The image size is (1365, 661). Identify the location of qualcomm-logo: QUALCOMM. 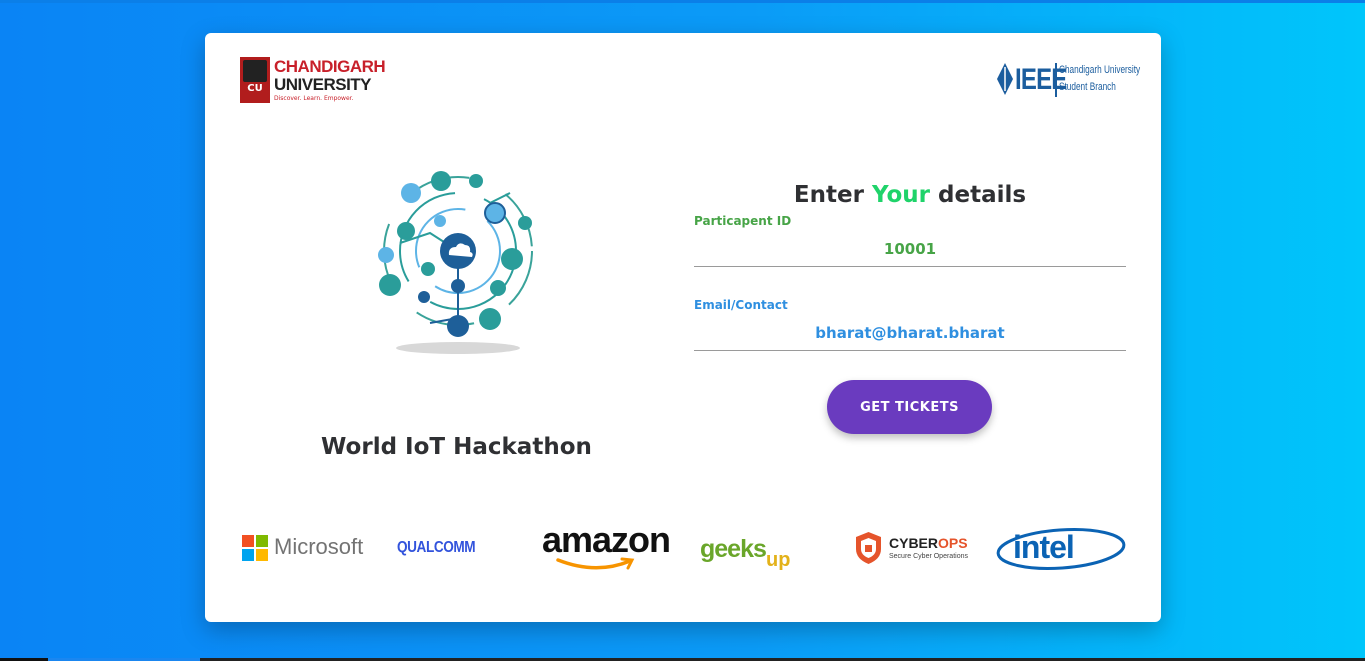
(457, 548).